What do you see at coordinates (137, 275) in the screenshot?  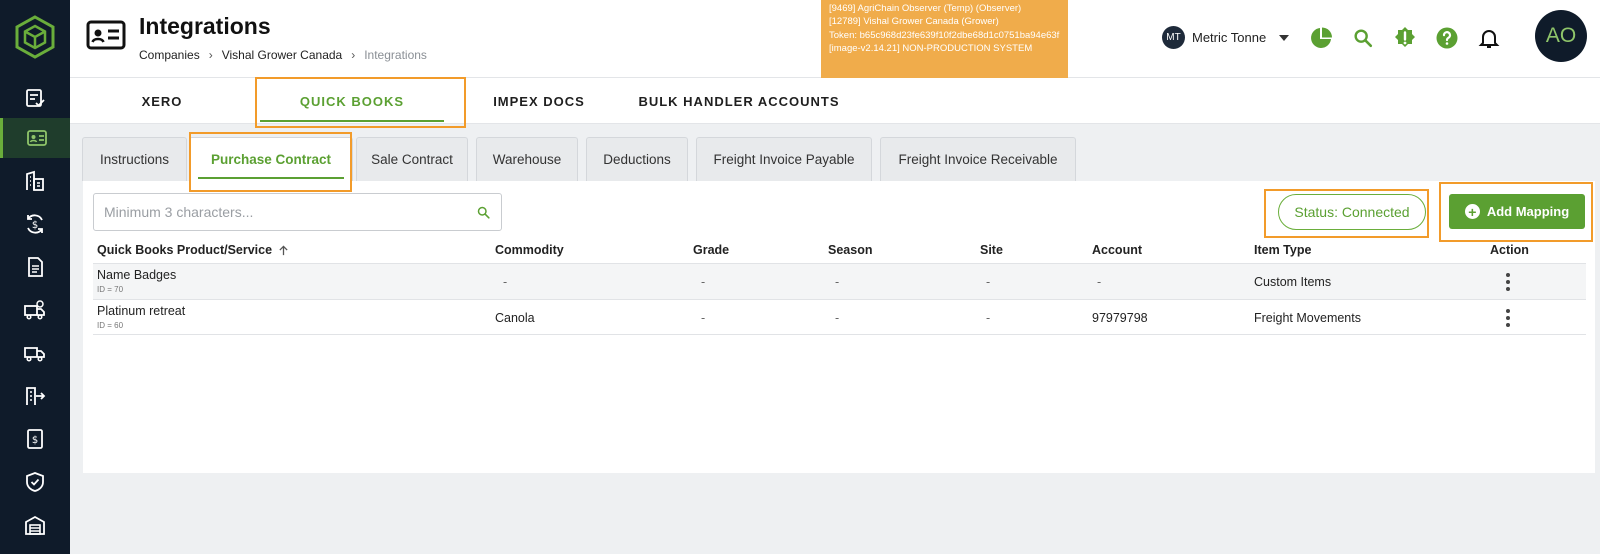 I see `product-name: Name Badges` at bounding box center [137, 275].